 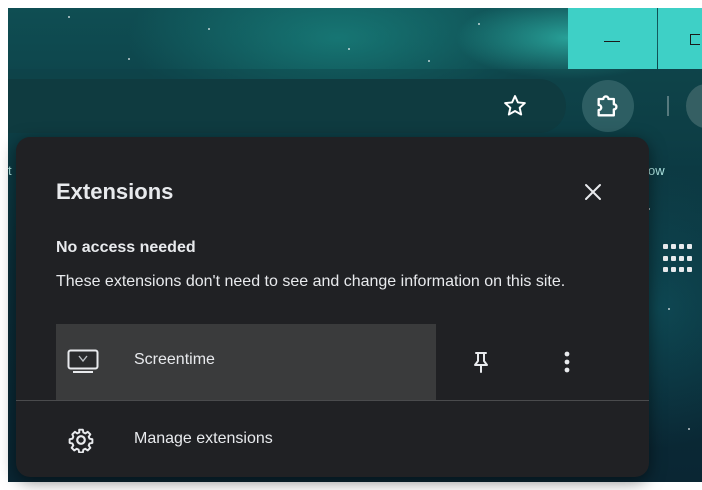 I want to click on star-outline-icon, so click(x=515, y=105).